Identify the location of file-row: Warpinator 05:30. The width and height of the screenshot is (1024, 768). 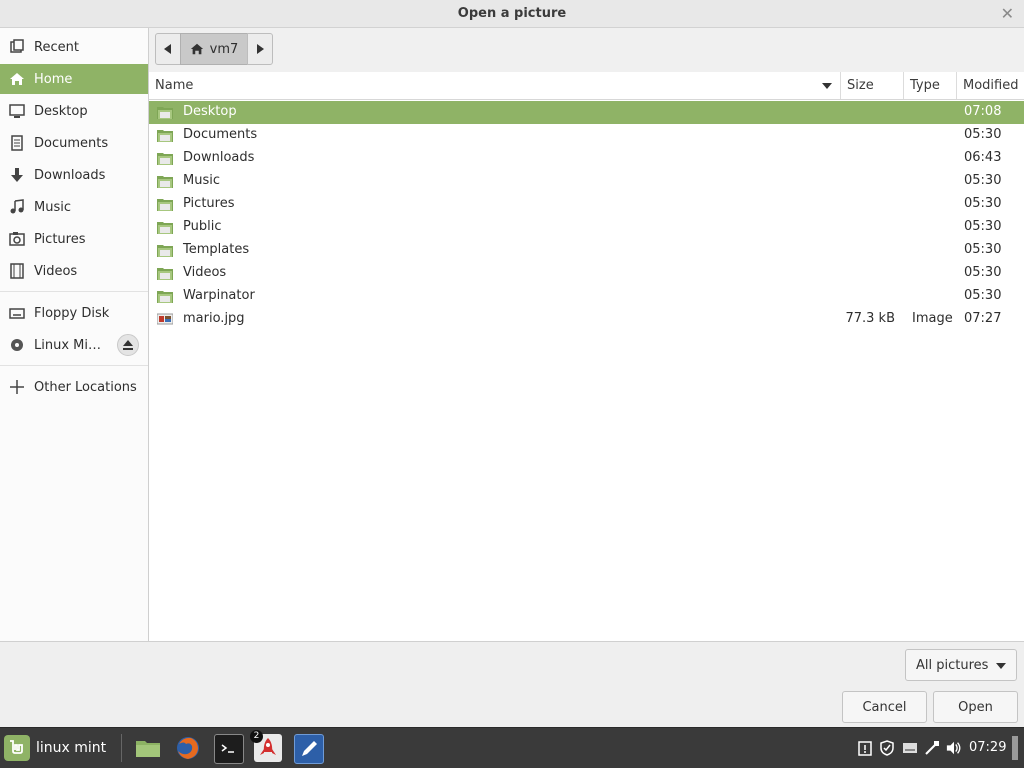
(586, 296).